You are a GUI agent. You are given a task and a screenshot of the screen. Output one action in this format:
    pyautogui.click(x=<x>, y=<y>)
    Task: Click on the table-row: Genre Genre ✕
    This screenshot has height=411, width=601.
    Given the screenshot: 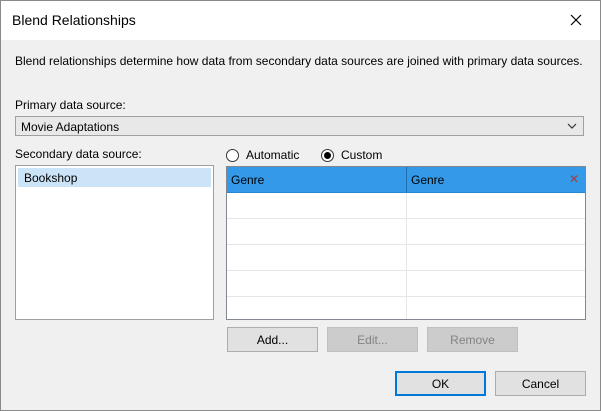 What is the action you would take?
    pyautogui.click(x=406, y=180)
    